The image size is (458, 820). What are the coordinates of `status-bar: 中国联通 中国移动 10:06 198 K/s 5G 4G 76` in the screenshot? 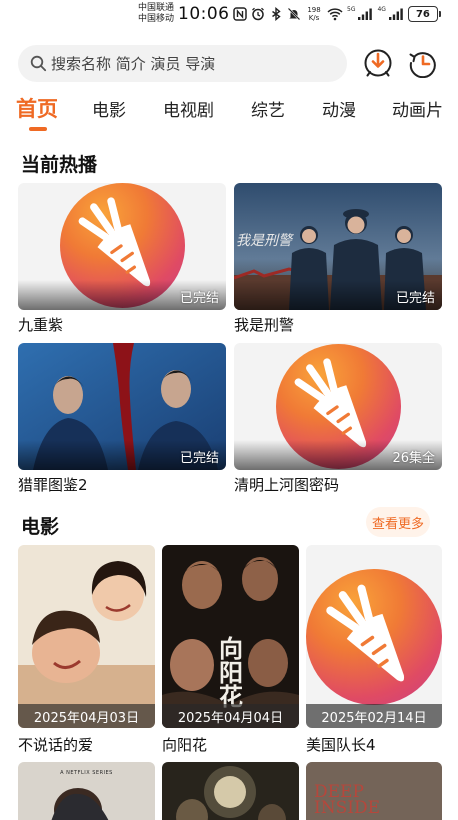 It's located at (229, 15).